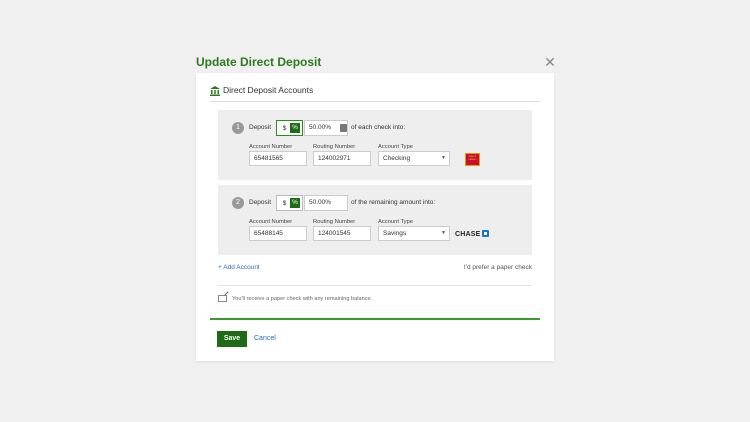 This screenshot has height=422, width=750. Describe the element at coordinates (378, 127) in the screenshot. I see `deposit-suffix: of each check into:` at that location.